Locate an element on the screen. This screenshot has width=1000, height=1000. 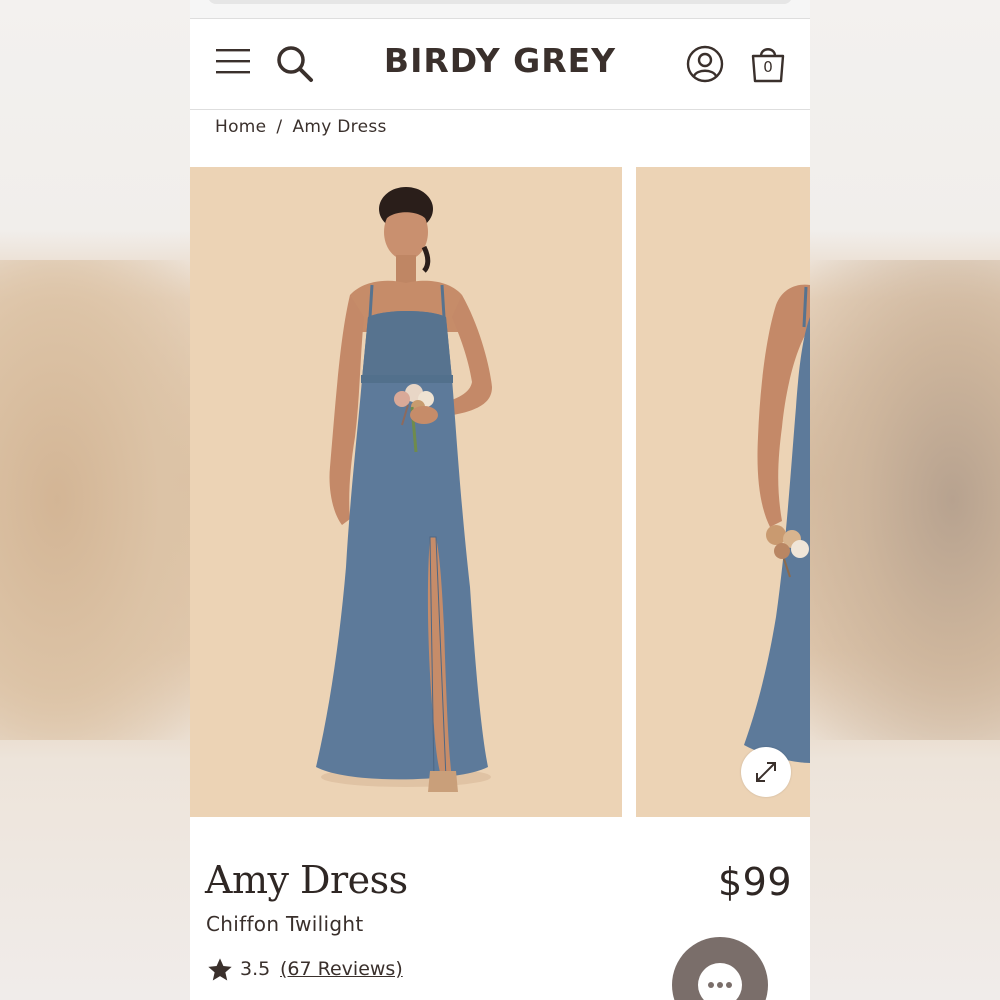
breadcrumb-home-link: Home is located at coordinates (240, 127).